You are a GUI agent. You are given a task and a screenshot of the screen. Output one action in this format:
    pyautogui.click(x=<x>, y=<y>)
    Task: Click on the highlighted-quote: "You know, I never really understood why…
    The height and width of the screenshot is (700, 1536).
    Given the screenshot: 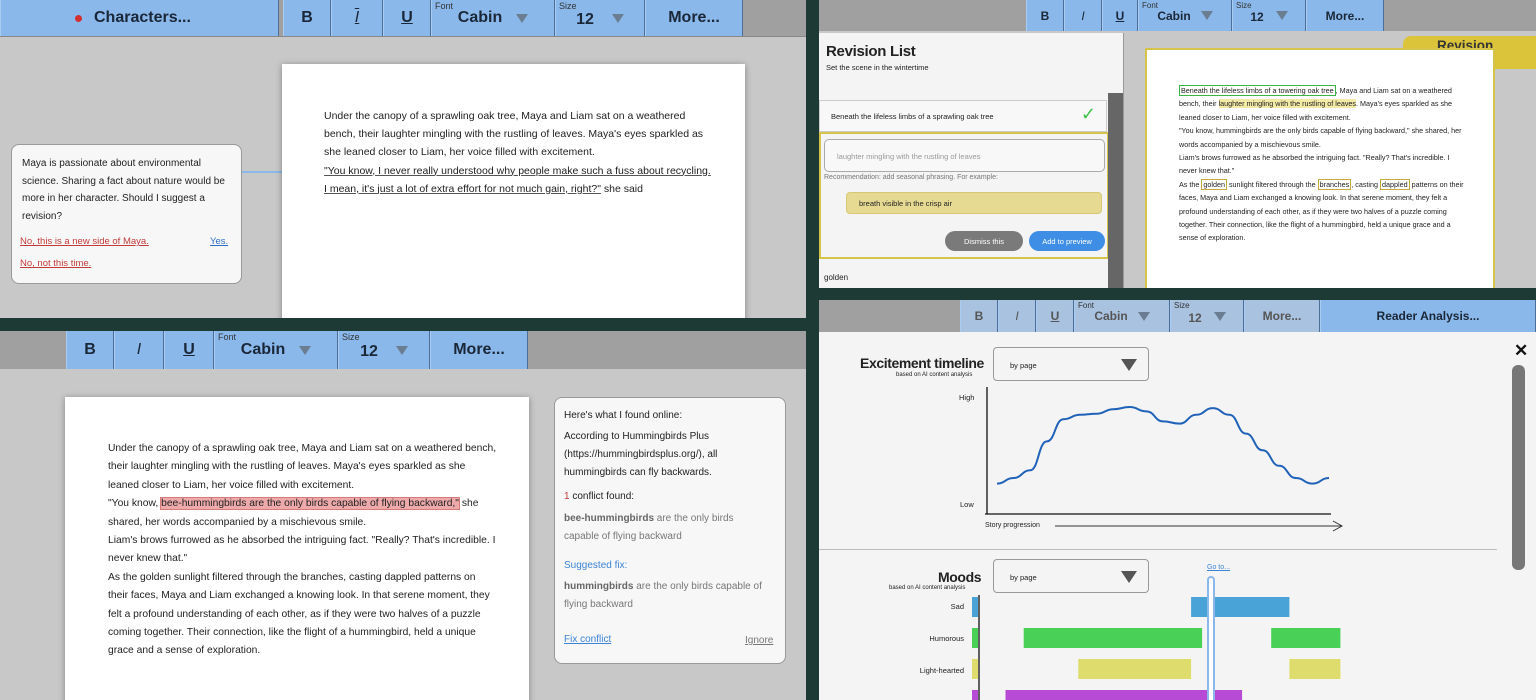 What is the action you would take?
    pyautogui.click(x=517, y=180)
    